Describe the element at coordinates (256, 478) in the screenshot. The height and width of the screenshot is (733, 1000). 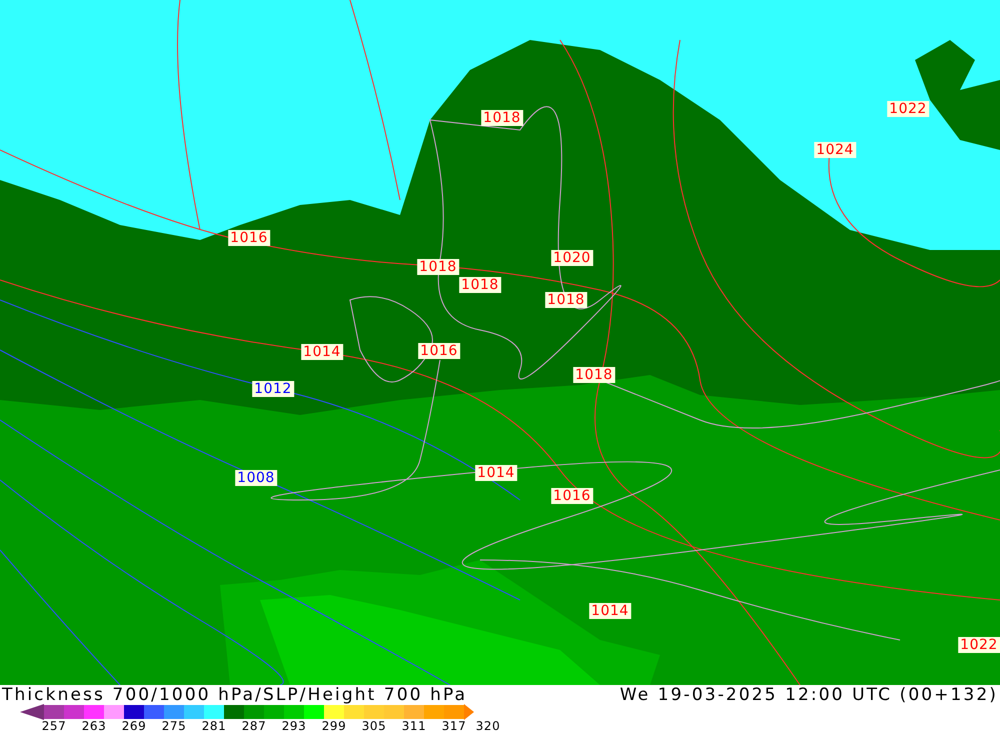
I see `isobar-label: 1008` at that location.